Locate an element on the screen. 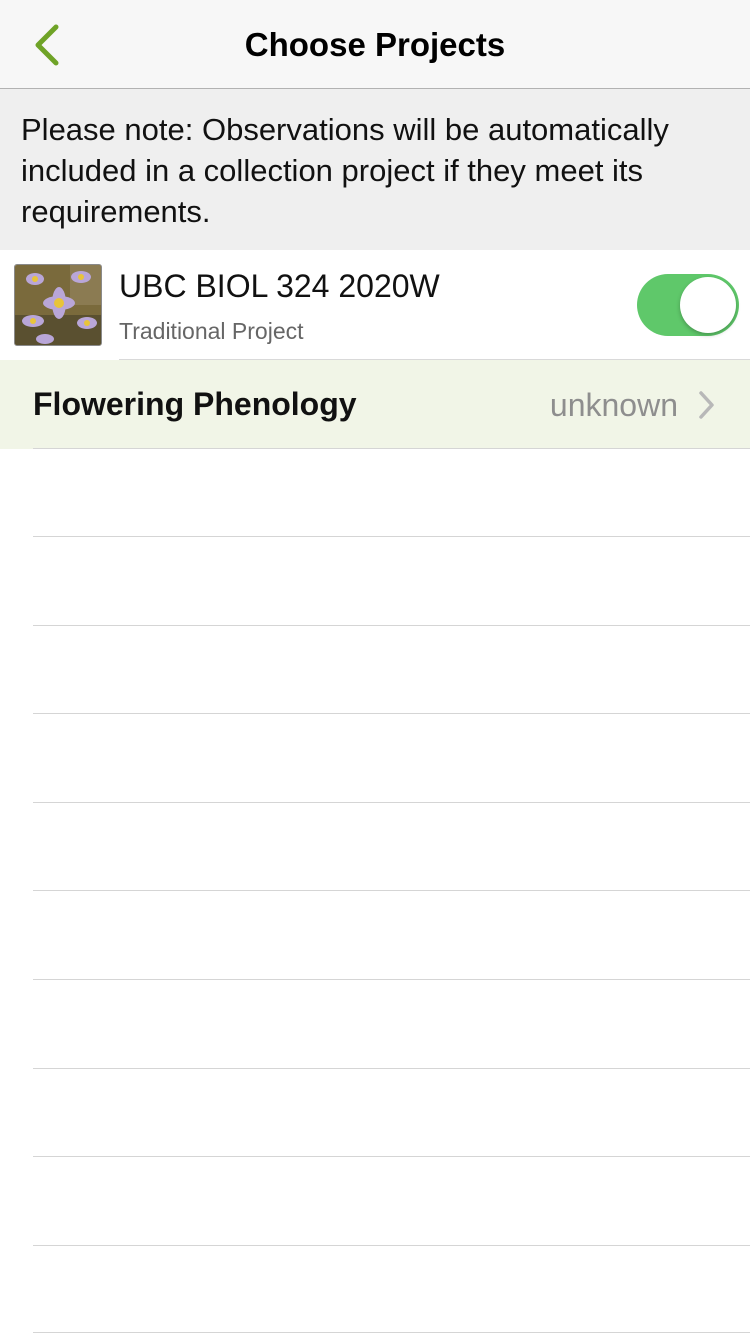 The width and height of the screenshot is (750, 1334). chevron-right-icon is located at coordinates (706, 405).